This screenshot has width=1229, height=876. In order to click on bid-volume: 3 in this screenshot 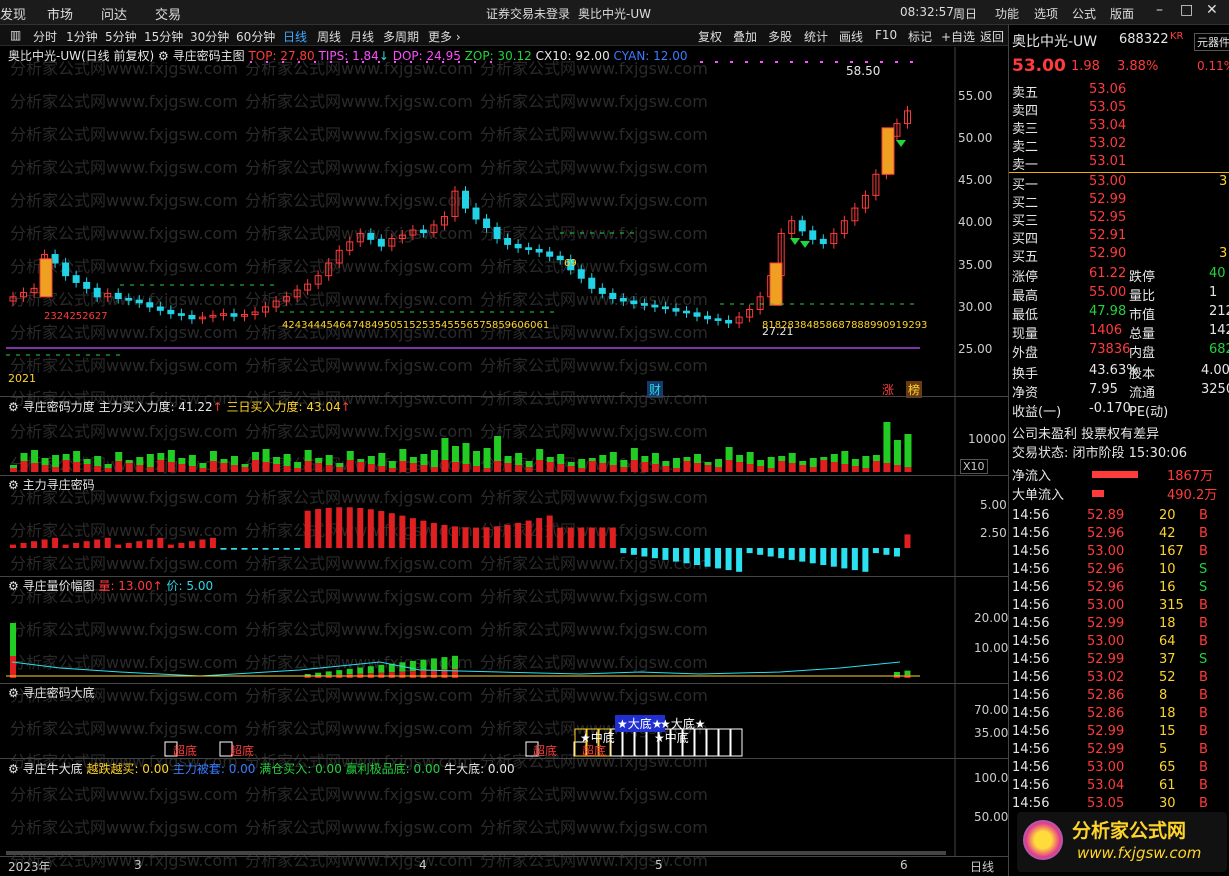, I will do `click(1223, 181)`.